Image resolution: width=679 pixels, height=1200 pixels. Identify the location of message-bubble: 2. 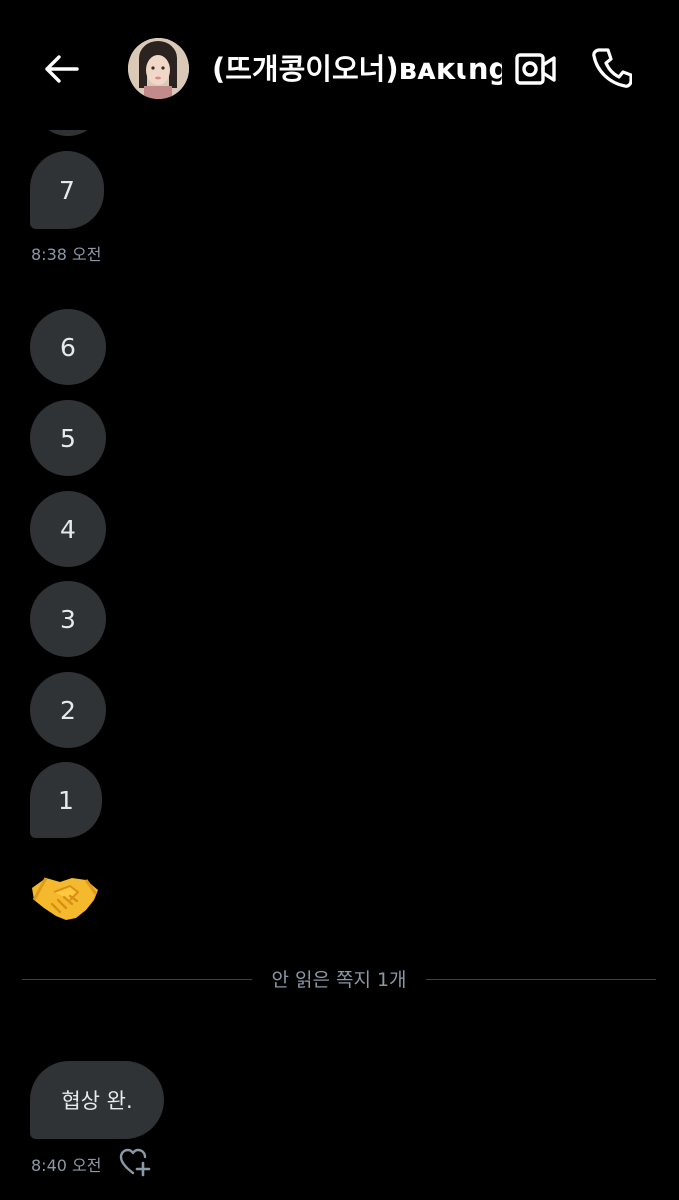
(68, 710).